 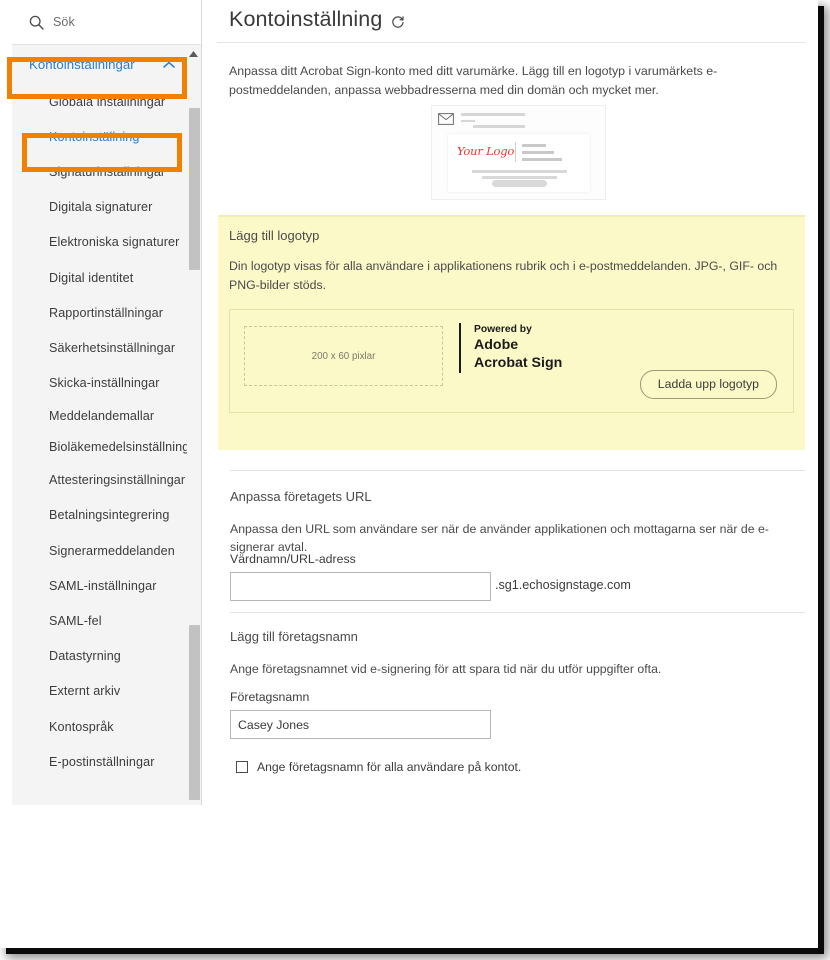 I want to click on sidebar-item-betalningsintegrering: Betalningsintegrering, so click(x=106, y=515).